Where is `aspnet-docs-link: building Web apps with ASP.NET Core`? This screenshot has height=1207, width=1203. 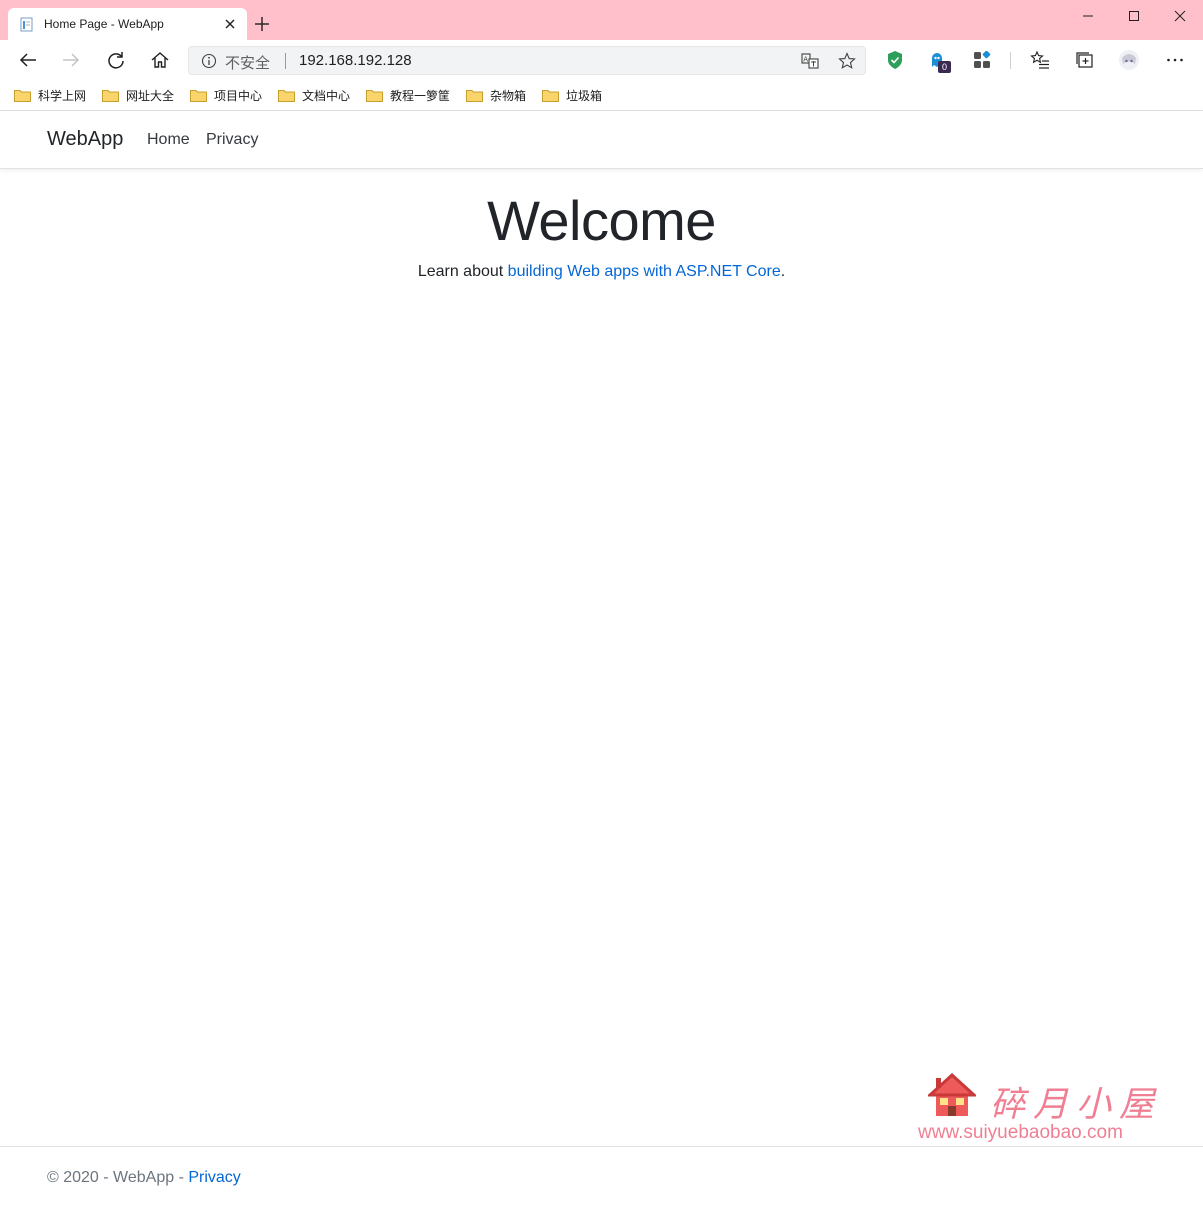 aspnet-docs-link: building Web apps with ASP.NET Core is located at coordinates (644, 271).